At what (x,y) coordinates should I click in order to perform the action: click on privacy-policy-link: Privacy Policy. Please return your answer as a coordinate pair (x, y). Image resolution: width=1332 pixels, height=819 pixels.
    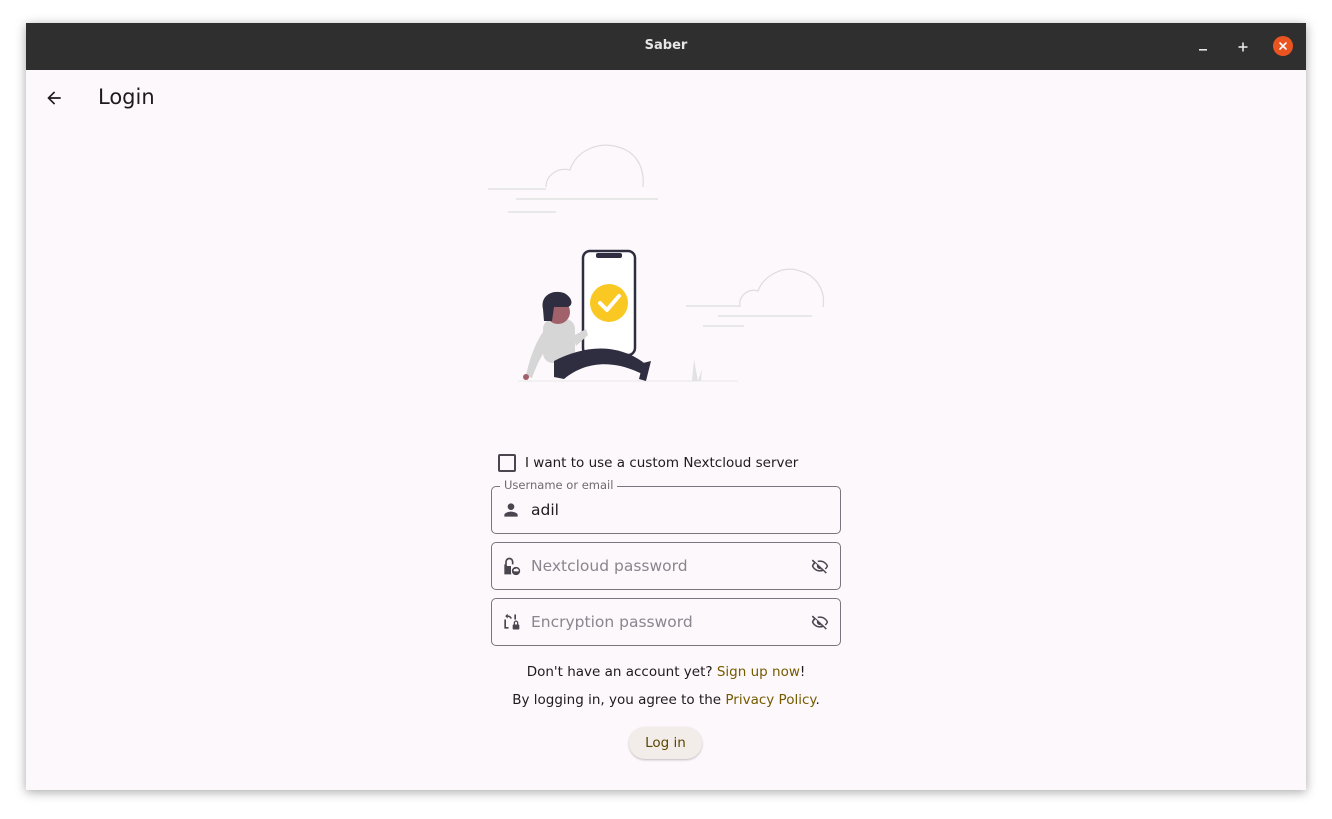
    Looking at the image, I should click on (770, 700).